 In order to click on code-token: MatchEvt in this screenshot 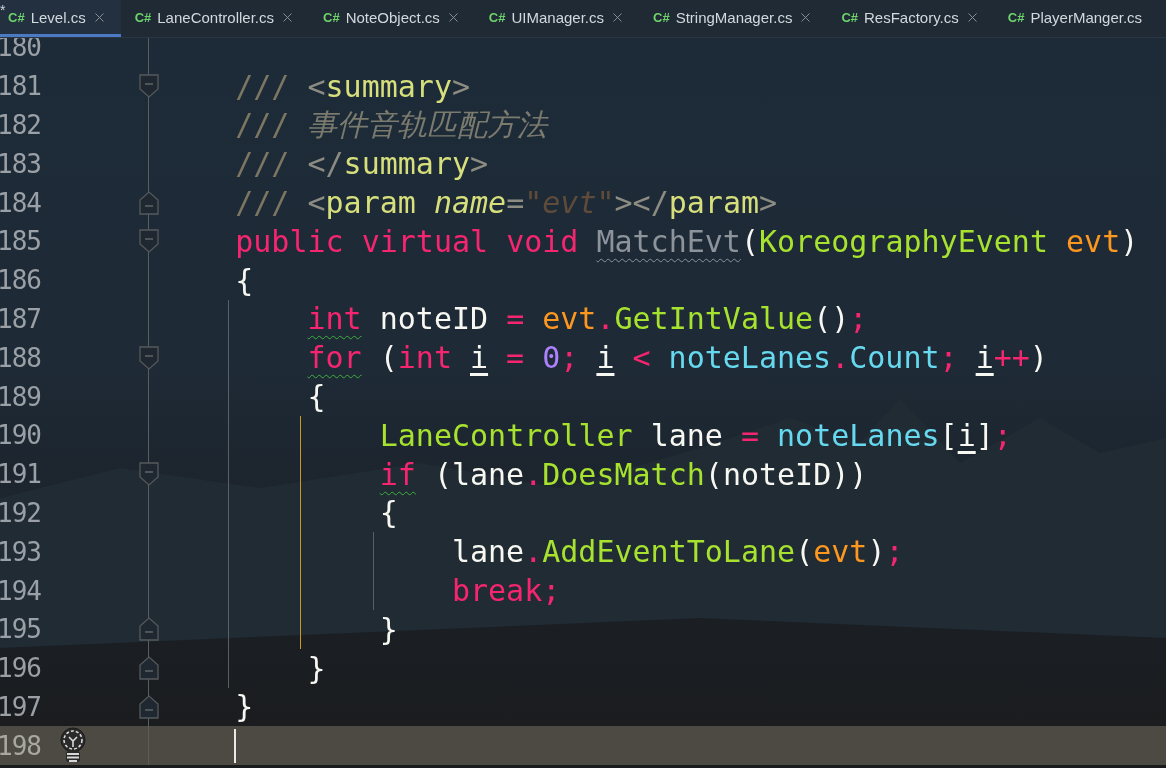, I will do `click(668, 241)`.